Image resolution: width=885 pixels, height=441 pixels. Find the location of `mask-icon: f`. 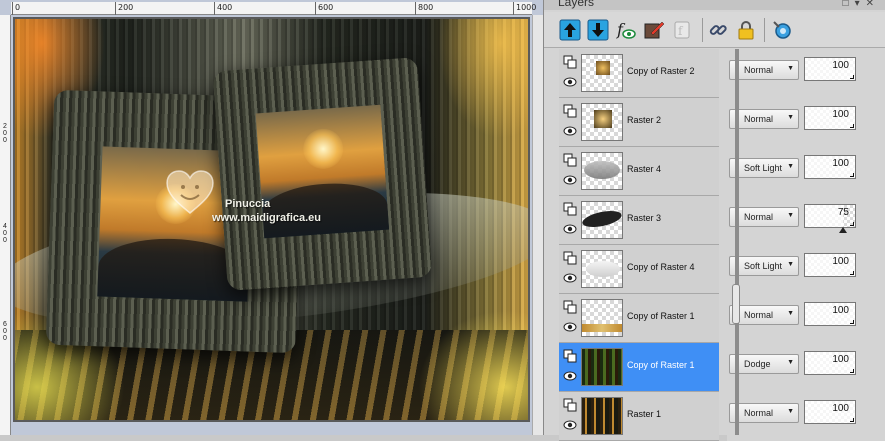

mask-icon: f is located at coordinates (682, 30).